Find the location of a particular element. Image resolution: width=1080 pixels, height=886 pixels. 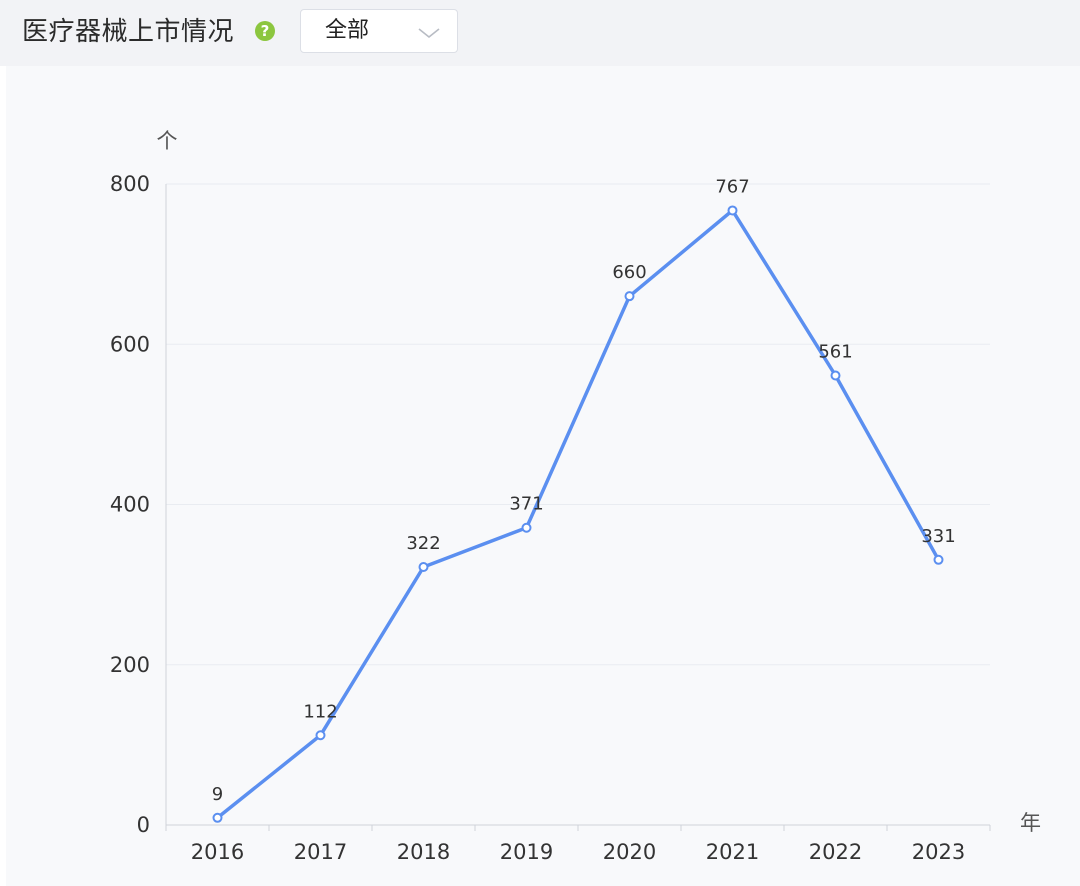

data-label: 660 is located at coordinates (629, 272).